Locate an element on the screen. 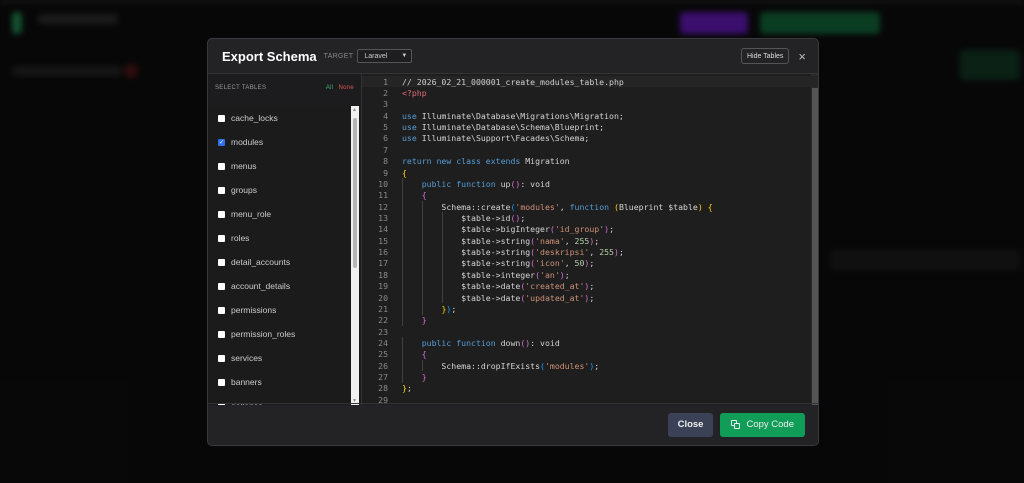 The height and width of the screenshot is (483, 1024). code-line: 27 } is located at coordinates (590, 377).